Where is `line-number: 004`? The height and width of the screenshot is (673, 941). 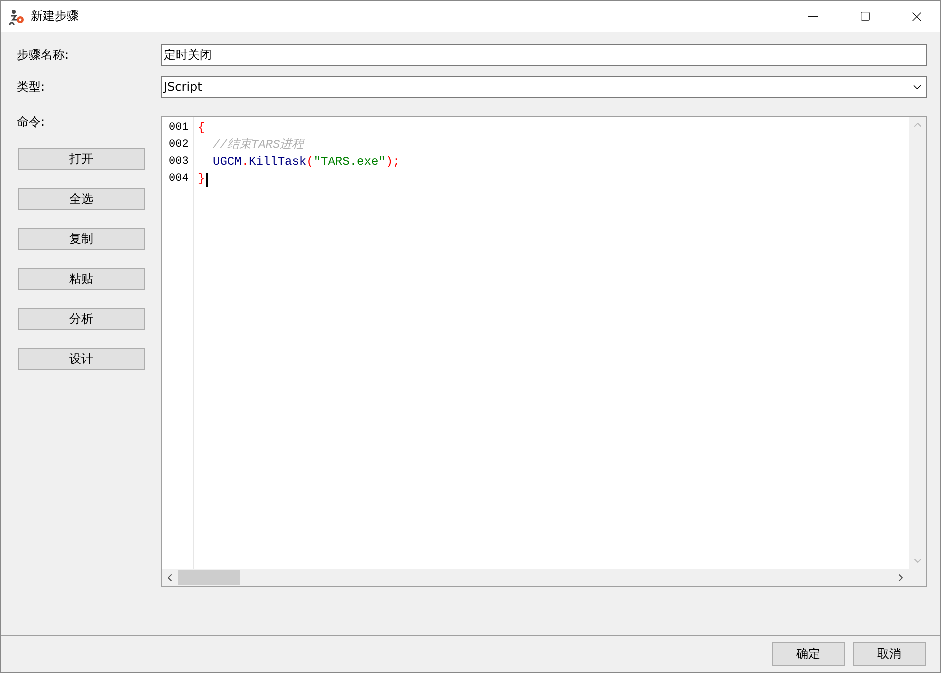 line-number: 004 is located at coordinates (179, 179).